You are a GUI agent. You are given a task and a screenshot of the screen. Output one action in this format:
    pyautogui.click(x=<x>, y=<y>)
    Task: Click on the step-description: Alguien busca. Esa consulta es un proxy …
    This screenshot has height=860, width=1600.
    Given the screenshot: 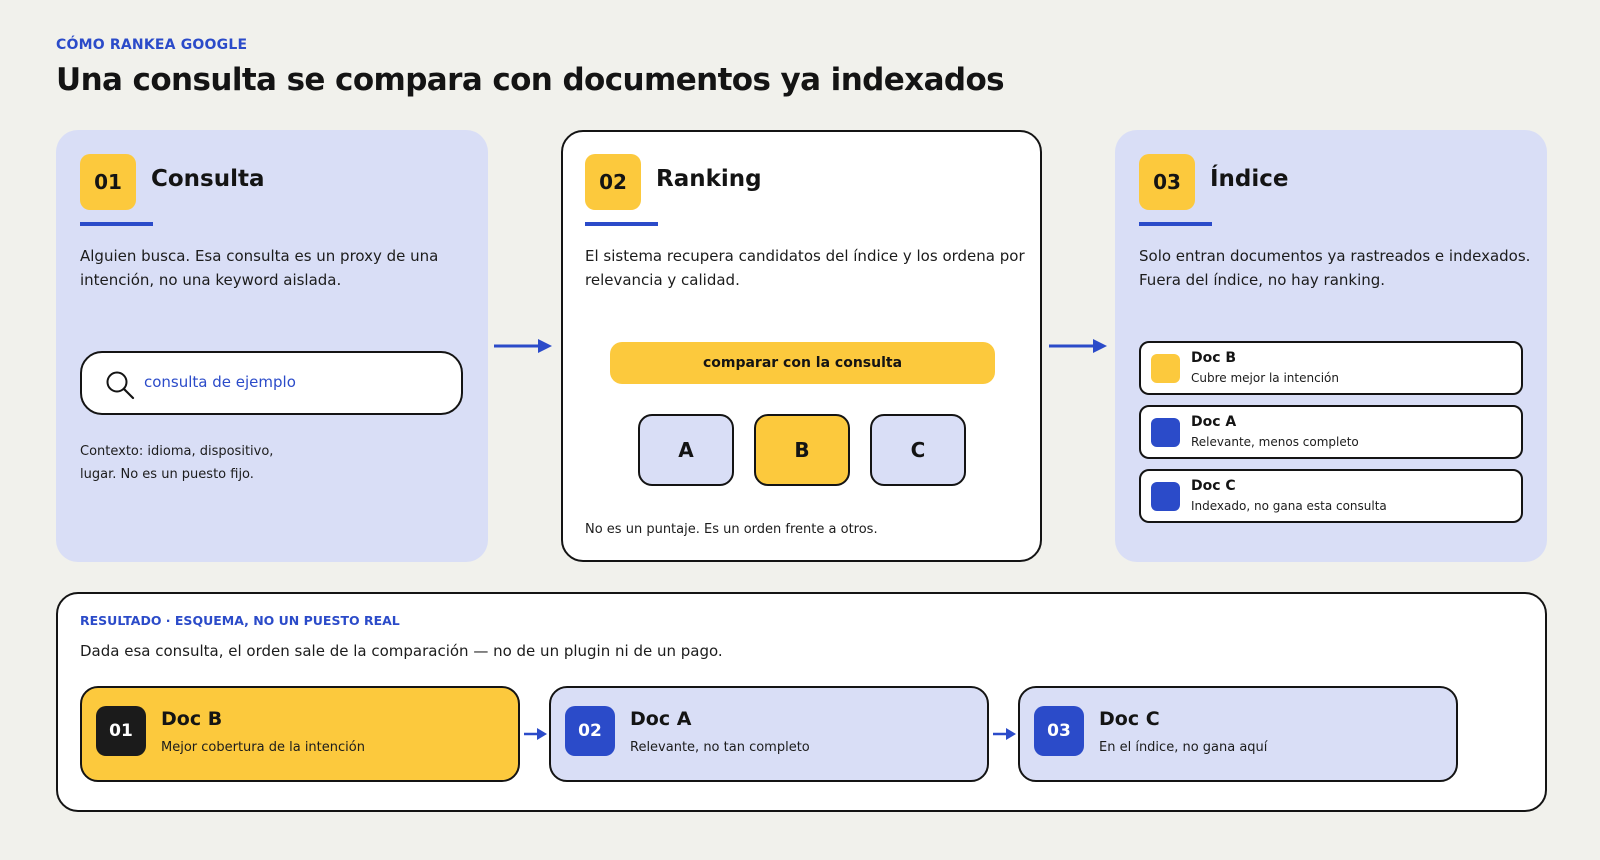 What is the action you would take?
    pyautogui.click(x=259, y=268)
    